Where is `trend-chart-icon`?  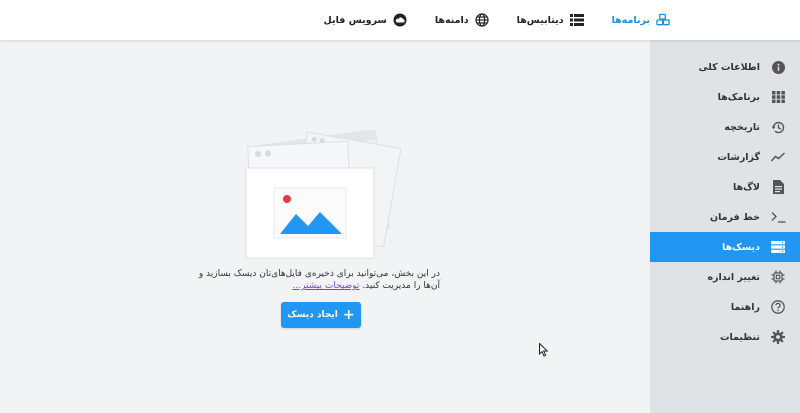 trend-chart-icon is located at coordinates (778, 157).